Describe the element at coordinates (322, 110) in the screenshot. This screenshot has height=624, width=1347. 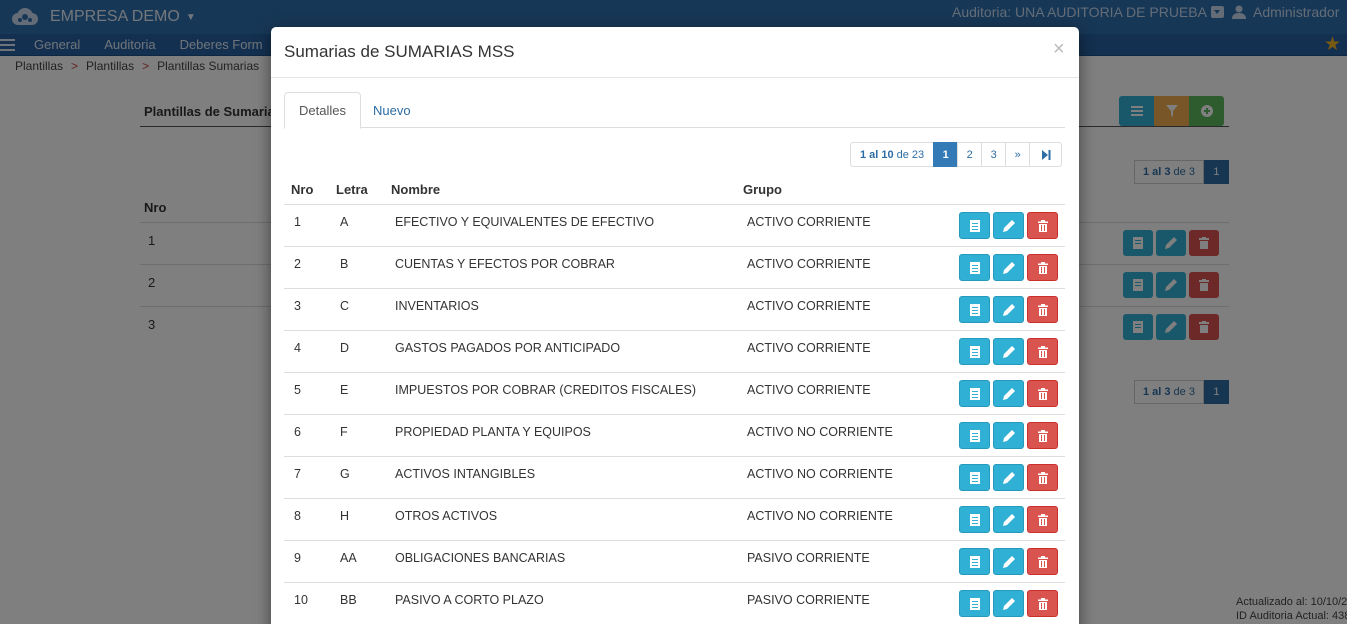
I see `tab-detalles: Detalles` at that location.